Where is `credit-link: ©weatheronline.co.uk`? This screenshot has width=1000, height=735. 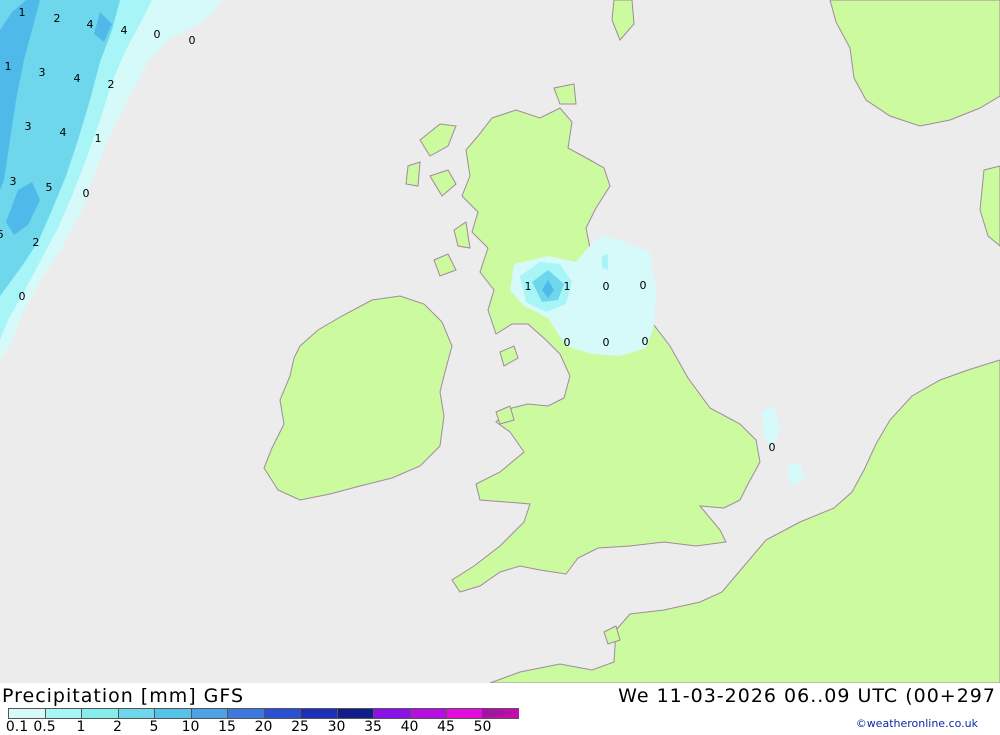 credit-link: ©weatheronline.co.uk is located at coordinates (917, 723).